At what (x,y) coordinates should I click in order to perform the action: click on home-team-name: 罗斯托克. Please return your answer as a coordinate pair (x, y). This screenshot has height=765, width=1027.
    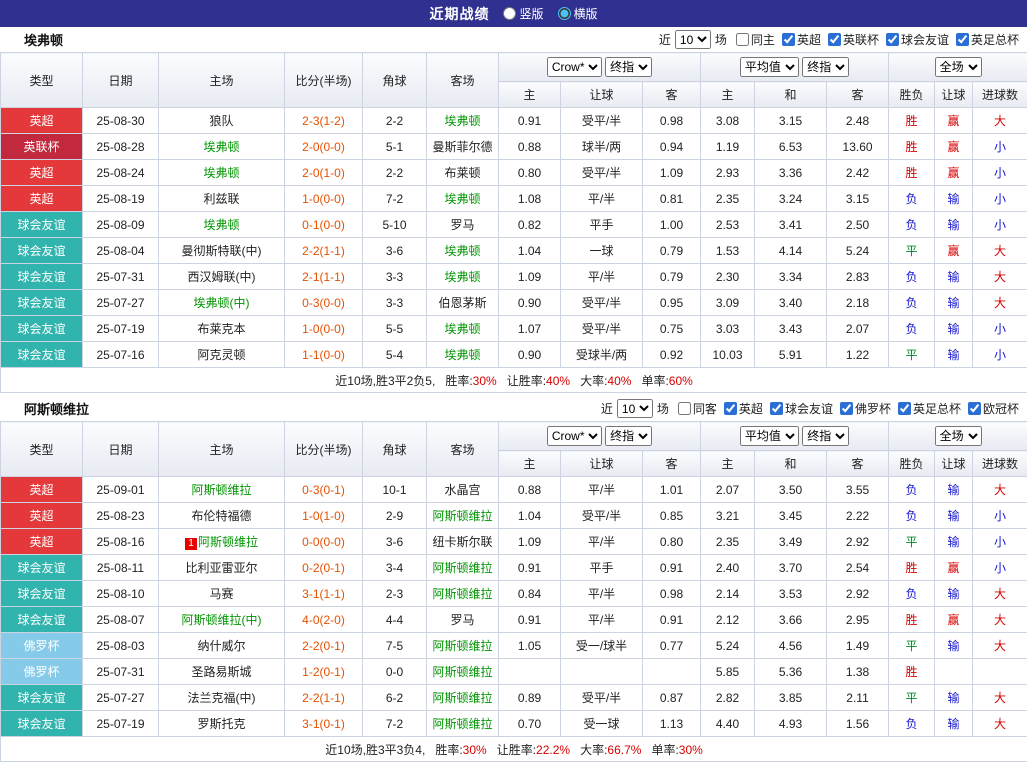
    Looking at the image, I should click on (221, 724).